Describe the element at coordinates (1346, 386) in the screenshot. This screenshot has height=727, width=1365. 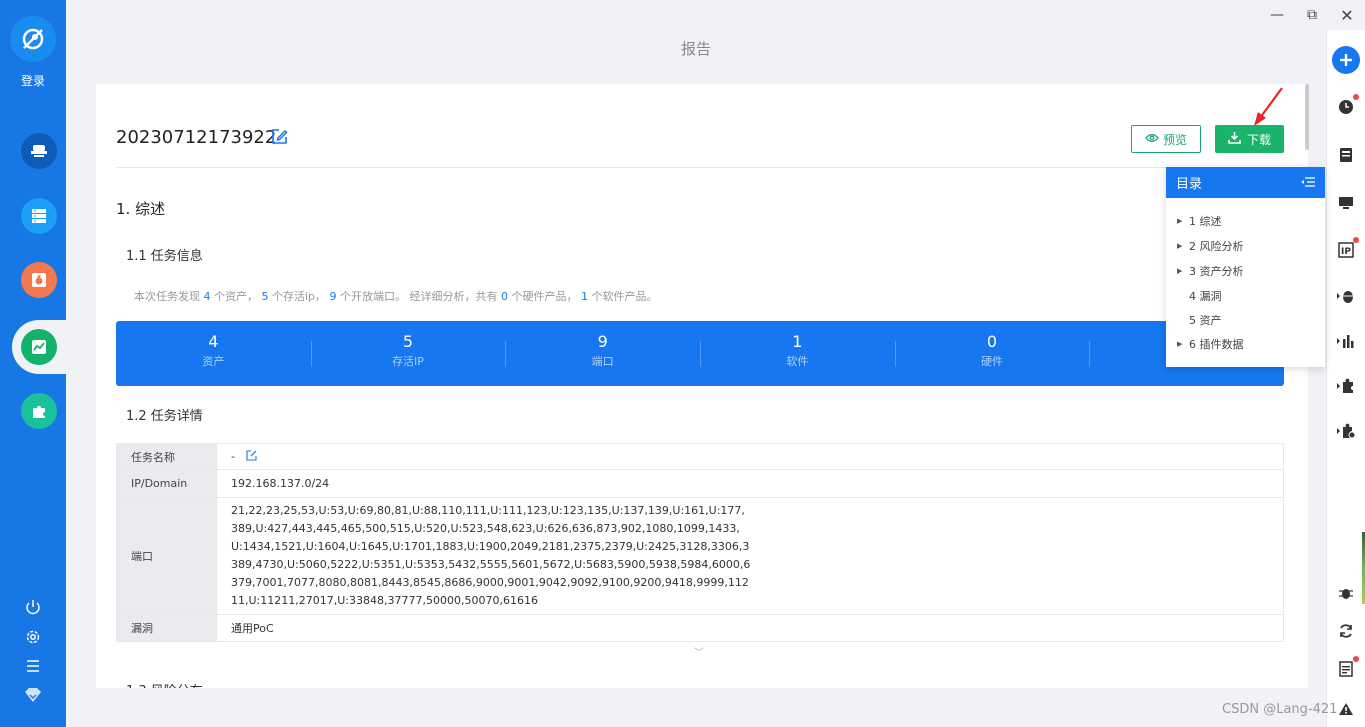
I see `plugin-icon` at that location.